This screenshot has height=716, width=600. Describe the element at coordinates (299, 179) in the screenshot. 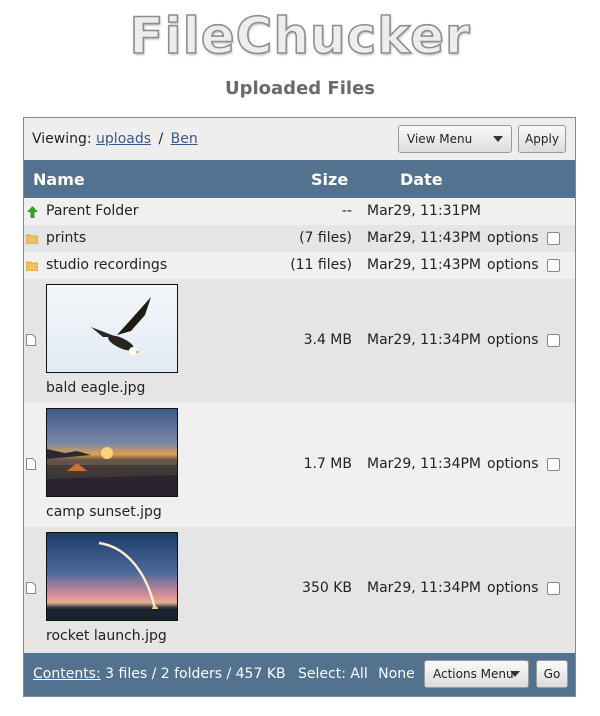

I see `column-header: Name Size Date` at that location.